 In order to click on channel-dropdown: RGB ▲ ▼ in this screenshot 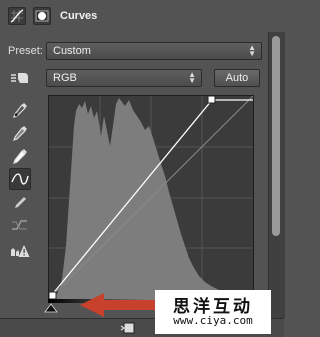, I will do `click(124, 78)`.